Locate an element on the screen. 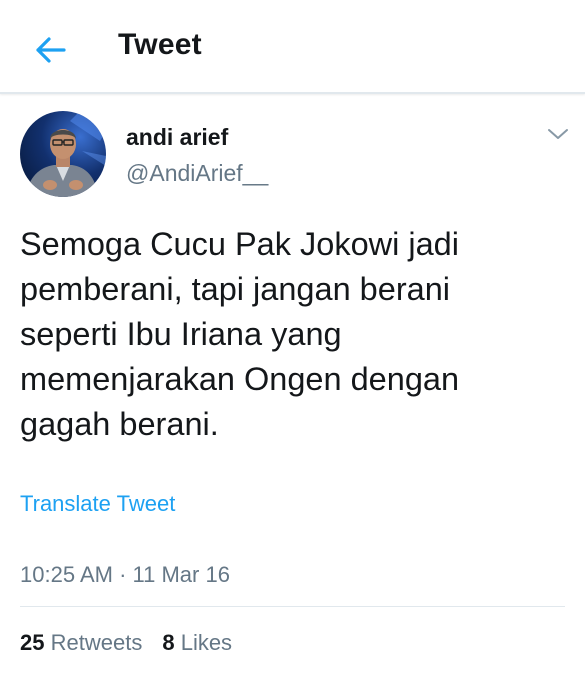 The image size is (585, 680). more-options-button is located at coordinates (558, 134).